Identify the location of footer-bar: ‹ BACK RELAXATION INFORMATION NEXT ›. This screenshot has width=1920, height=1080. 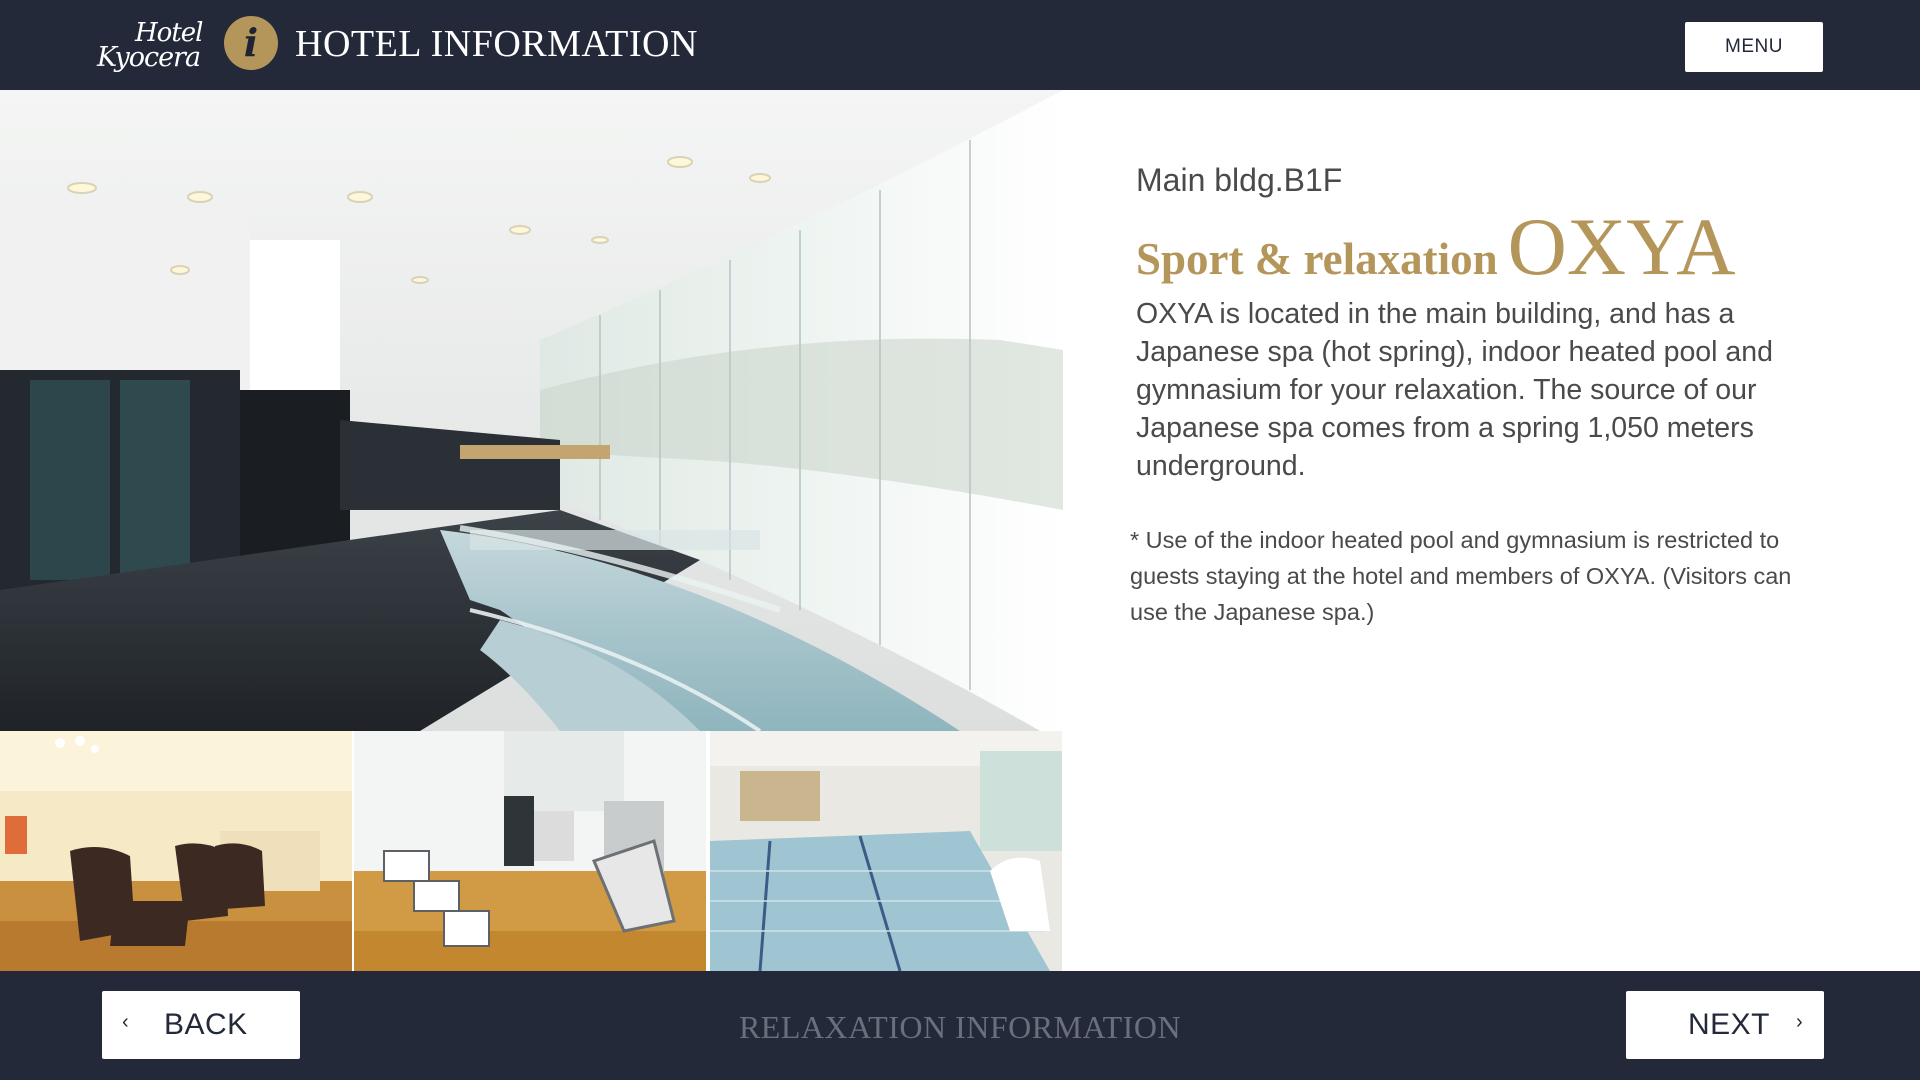
(960, 1025).